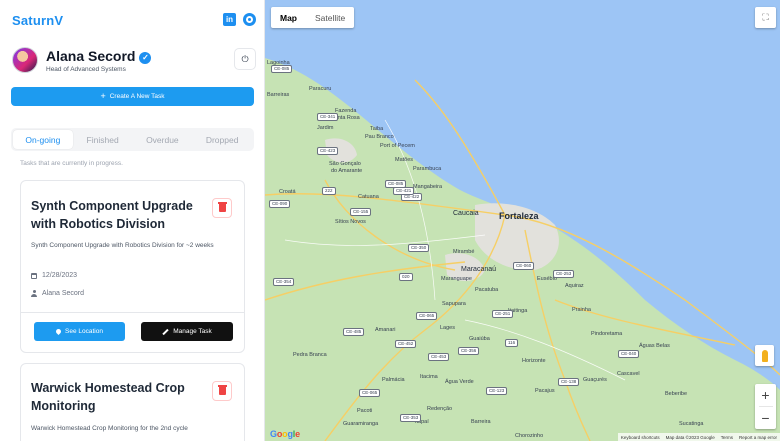 Image resolution: width=780 pixels, height=441 pixels. Describe the element at coordinates (427, 316) in the screenshot. I see `road-shield: CE-065` at that location.